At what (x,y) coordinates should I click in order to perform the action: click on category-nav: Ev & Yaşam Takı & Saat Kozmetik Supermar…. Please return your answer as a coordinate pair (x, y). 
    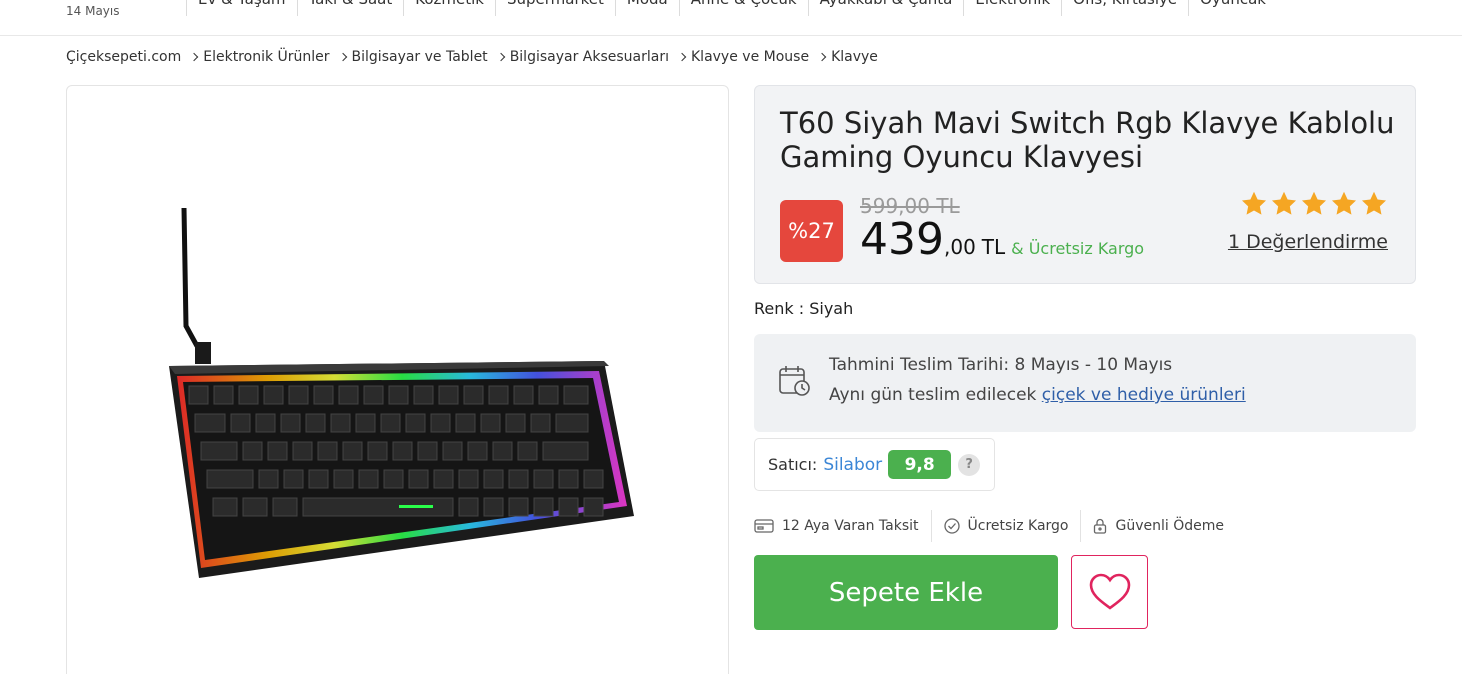
    Looking at the image, I should click on (731, 8).